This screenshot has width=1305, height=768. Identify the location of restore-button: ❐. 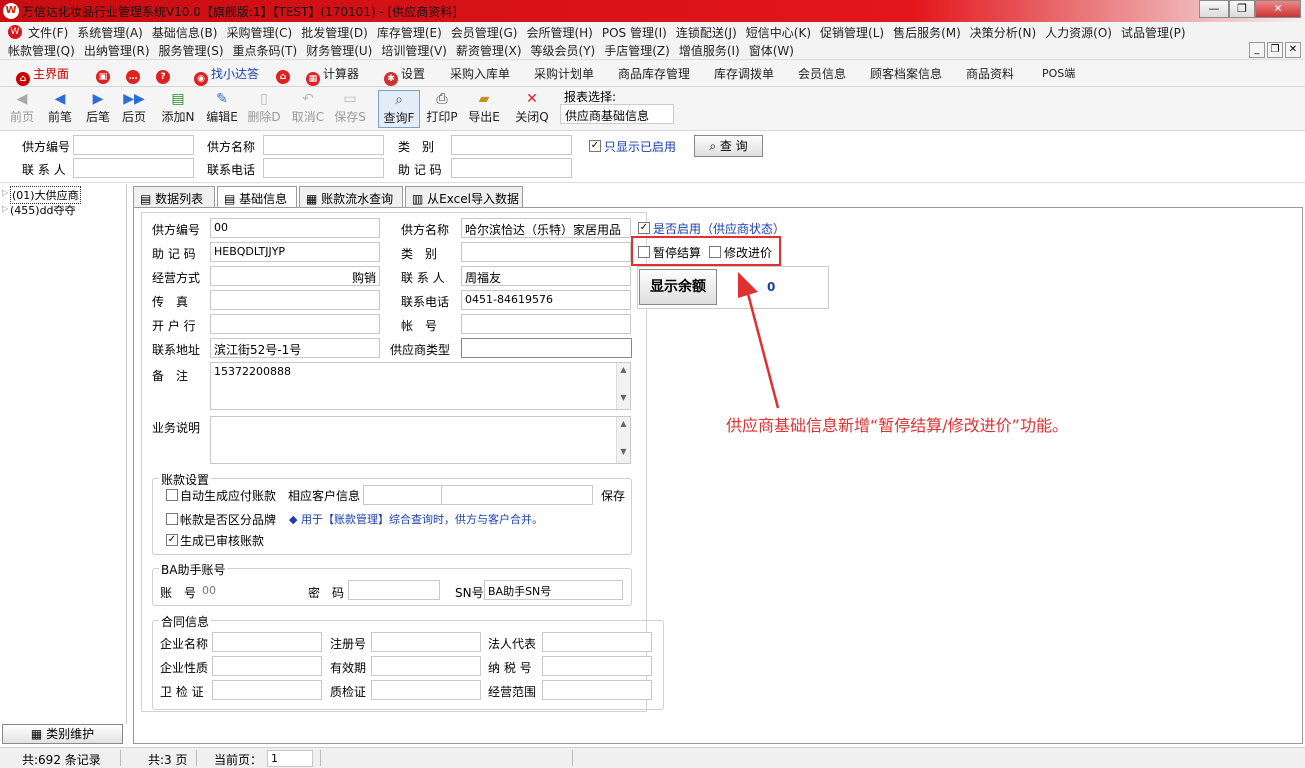
(1242, 9).